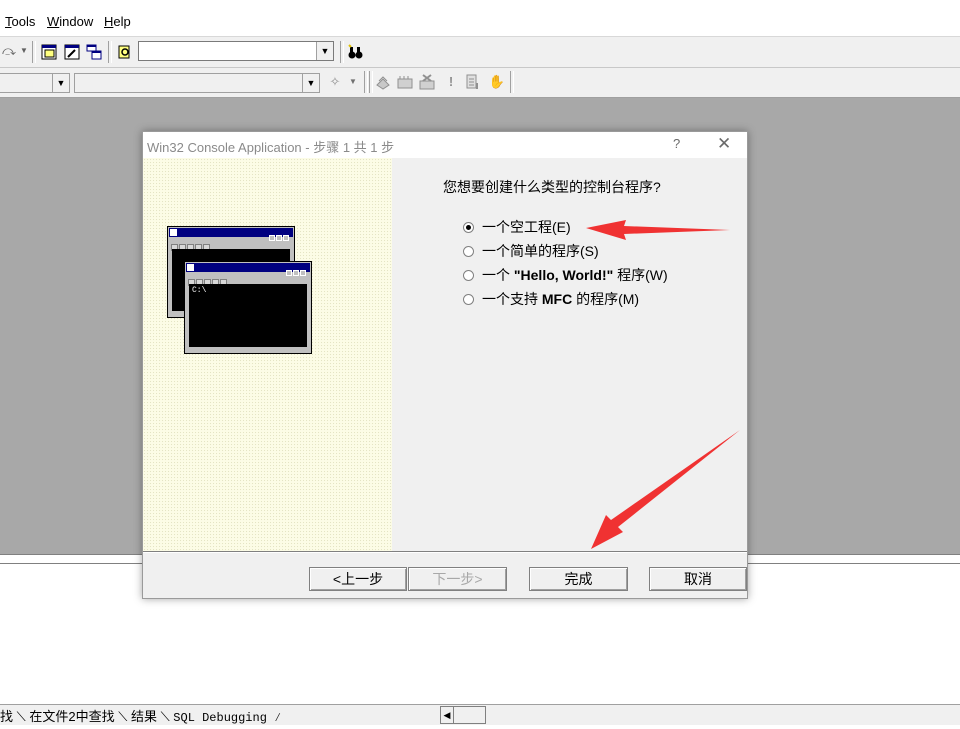 This screenshot has height=729, width=960. I want to click on wizard-toolbar: ▼ ▼ ✧ ▼ ! ✋, so click(480, 83).